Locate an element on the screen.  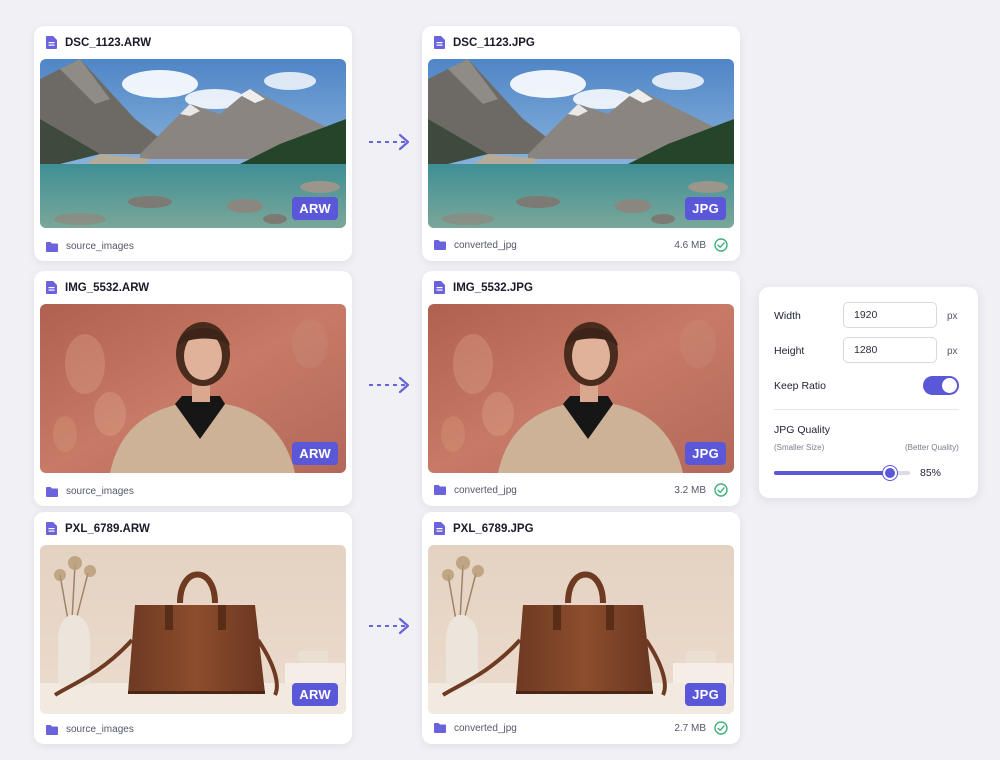
filename: IMG_5532.JPG is located at coordinates (493, 287).